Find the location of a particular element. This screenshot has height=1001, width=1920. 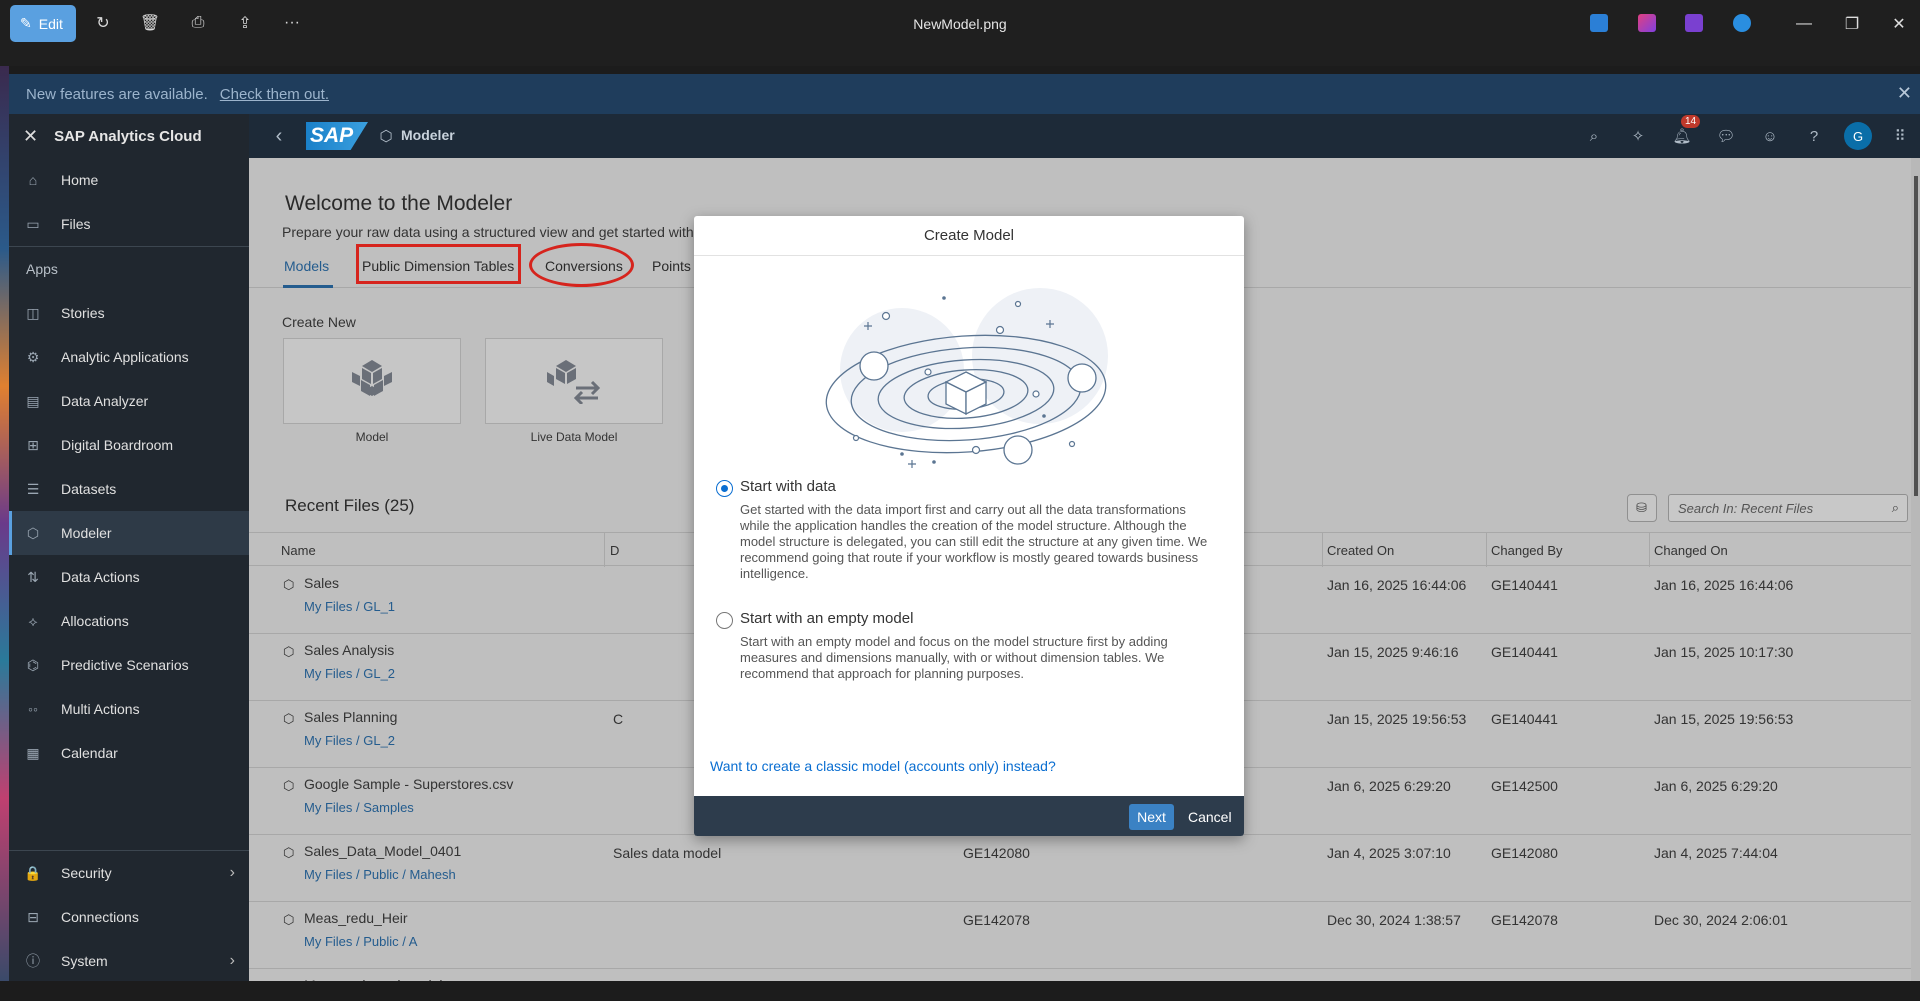

window-bottom-edge is located at coordinates (960, 991).